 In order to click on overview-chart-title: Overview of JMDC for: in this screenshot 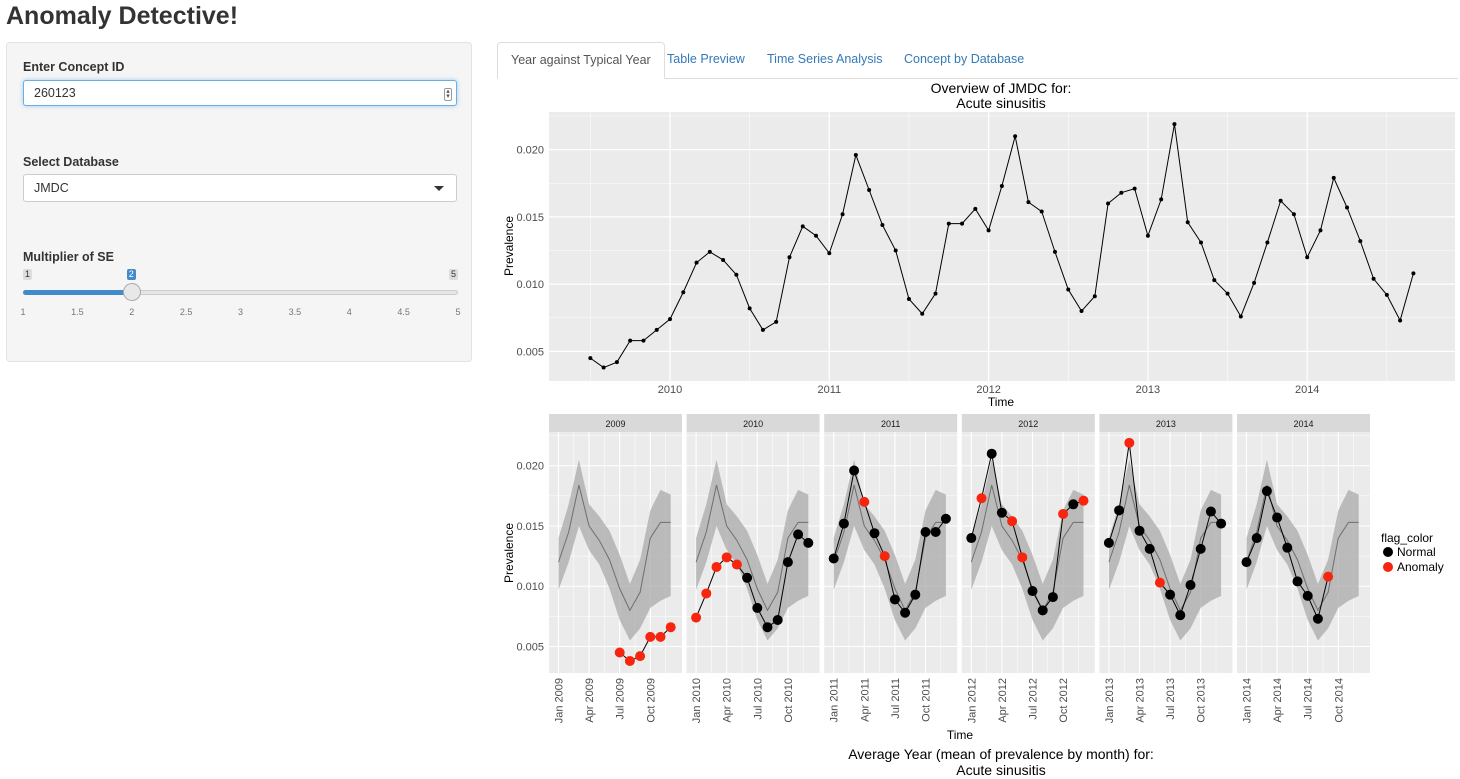, I will do `click(1001, 88)`.